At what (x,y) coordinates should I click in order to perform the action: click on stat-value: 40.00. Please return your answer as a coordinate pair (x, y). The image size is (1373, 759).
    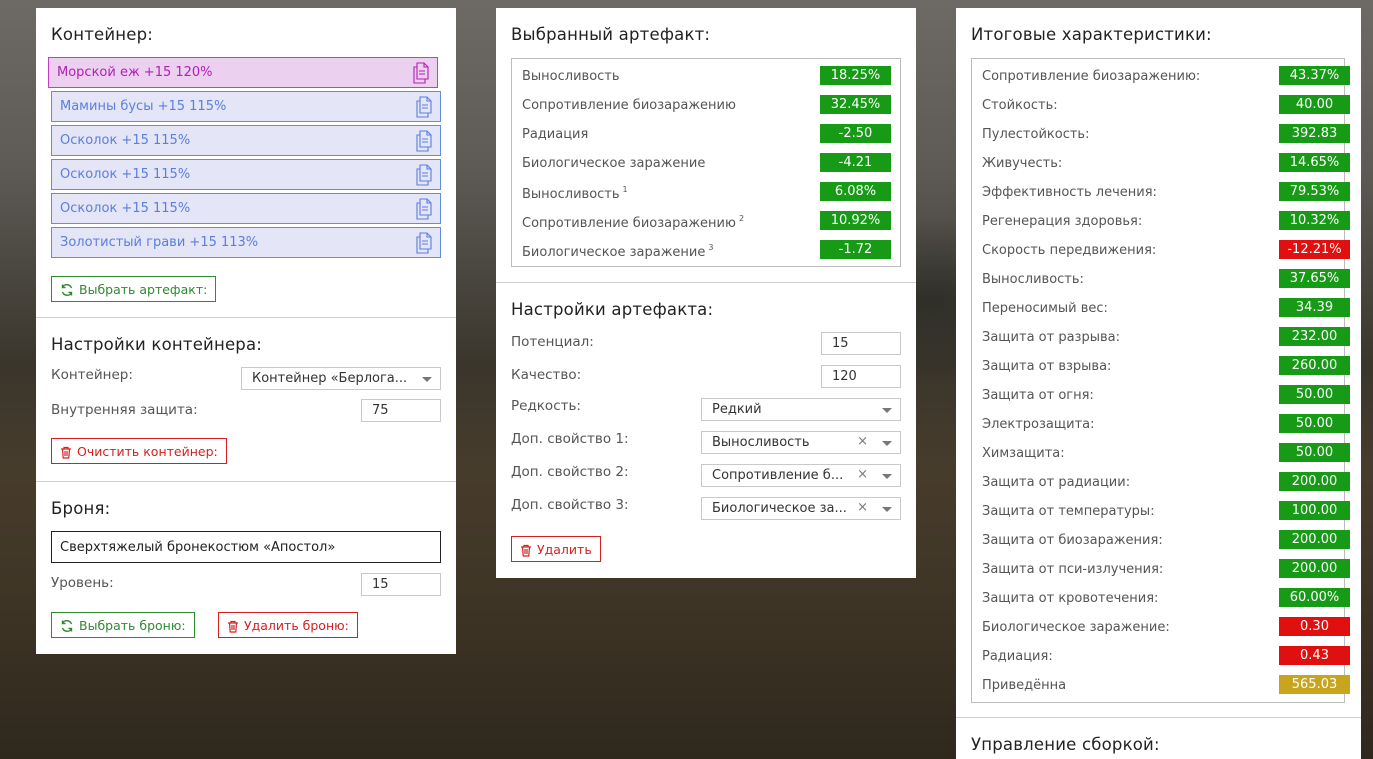
    Looking at the image, I should click on (1314, 104).